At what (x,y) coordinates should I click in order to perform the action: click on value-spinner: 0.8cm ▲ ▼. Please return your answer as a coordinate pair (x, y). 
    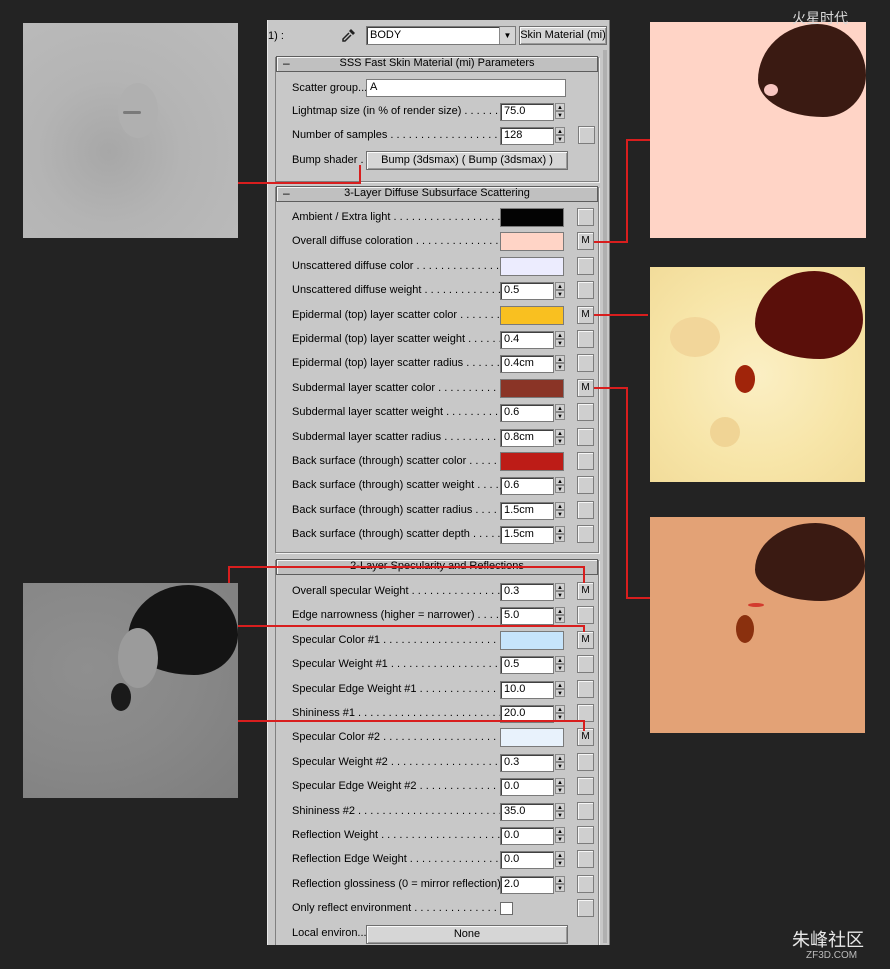
    Looking at the image, I should click on (532, 437).